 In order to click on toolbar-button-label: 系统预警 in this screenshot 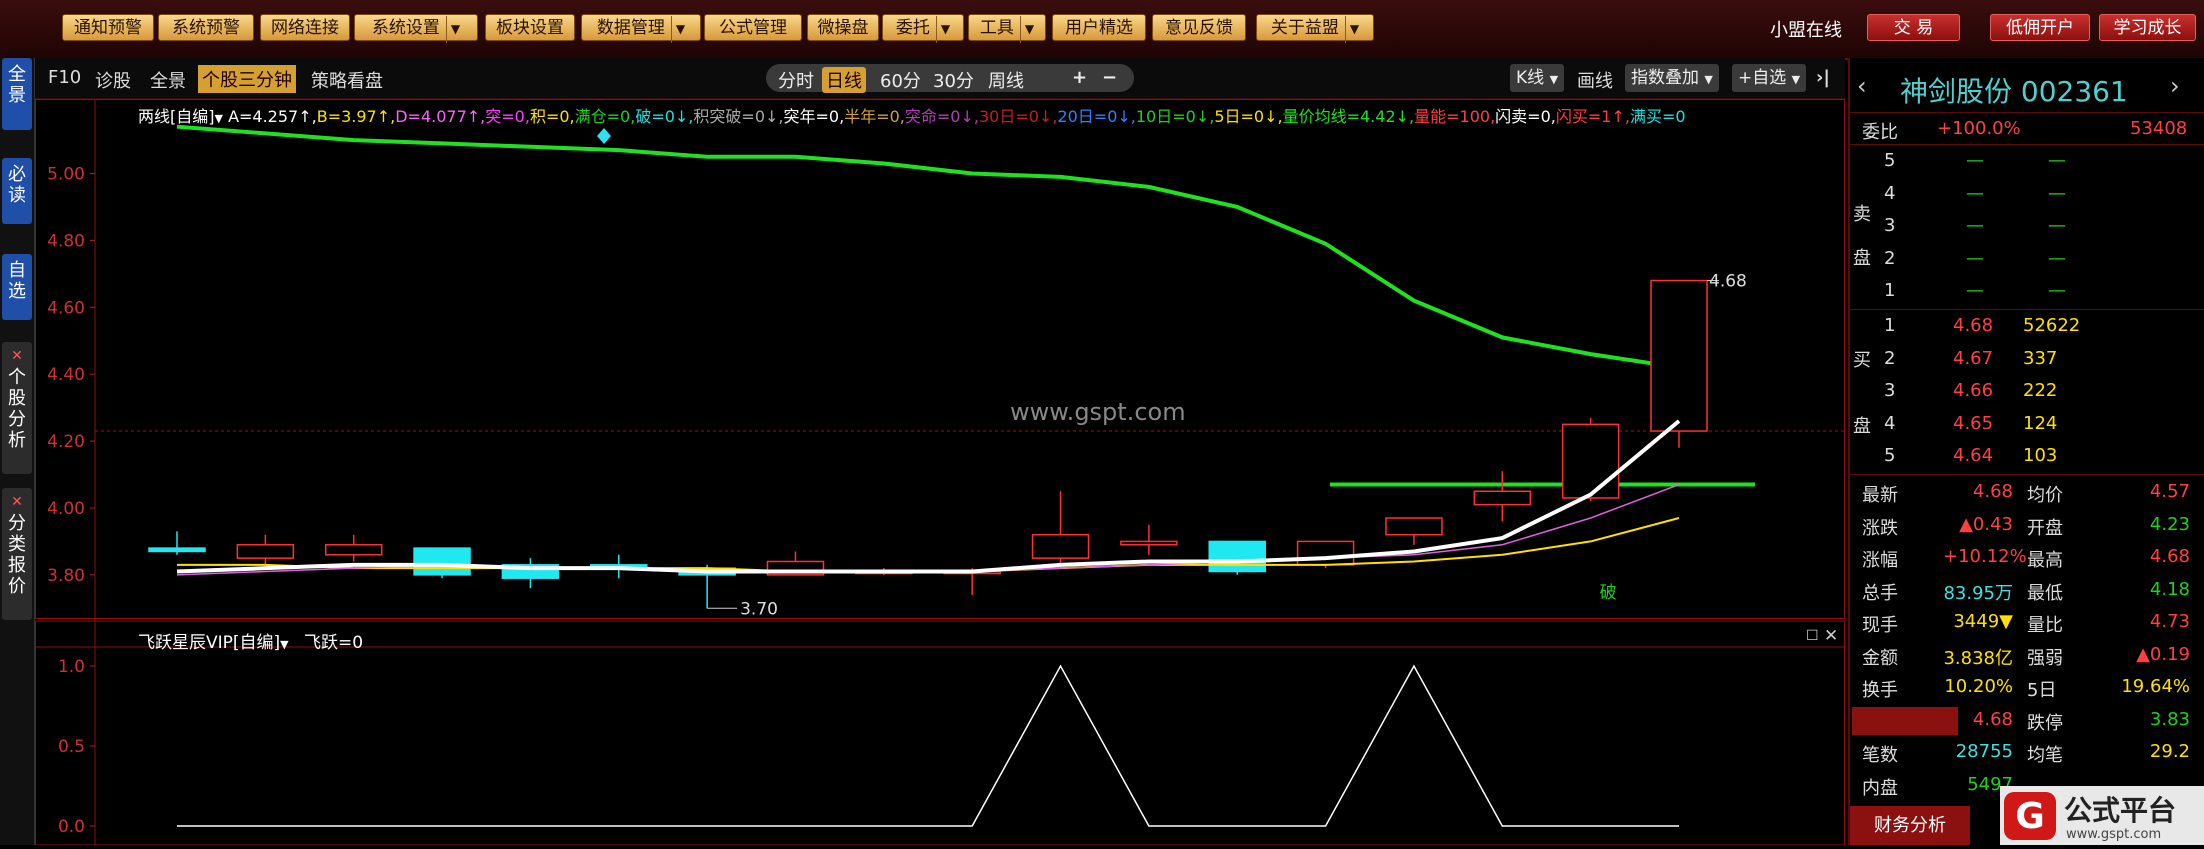, I will do `click(206, 28)`.